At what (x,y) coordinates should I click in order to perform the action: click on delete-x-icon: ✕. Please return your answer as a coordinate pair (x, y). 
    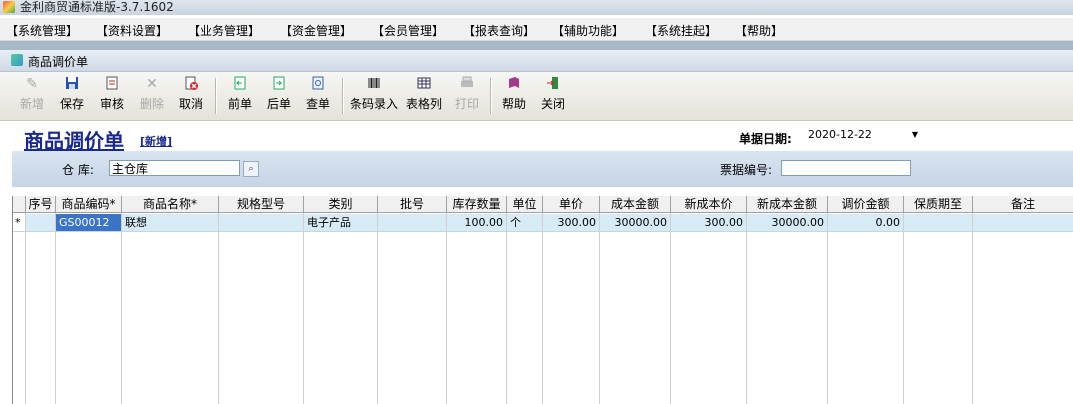
    Looking at the image, I should click on (152, 84).